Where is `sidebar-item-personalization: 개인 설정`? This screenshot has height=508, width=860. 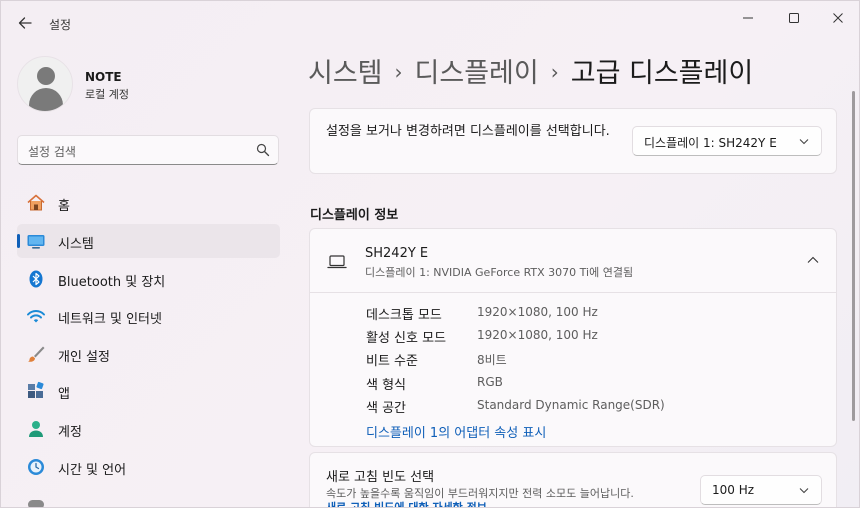 sidebar-item-personalization: 개인 설정 is located at coordinates (148, 354).